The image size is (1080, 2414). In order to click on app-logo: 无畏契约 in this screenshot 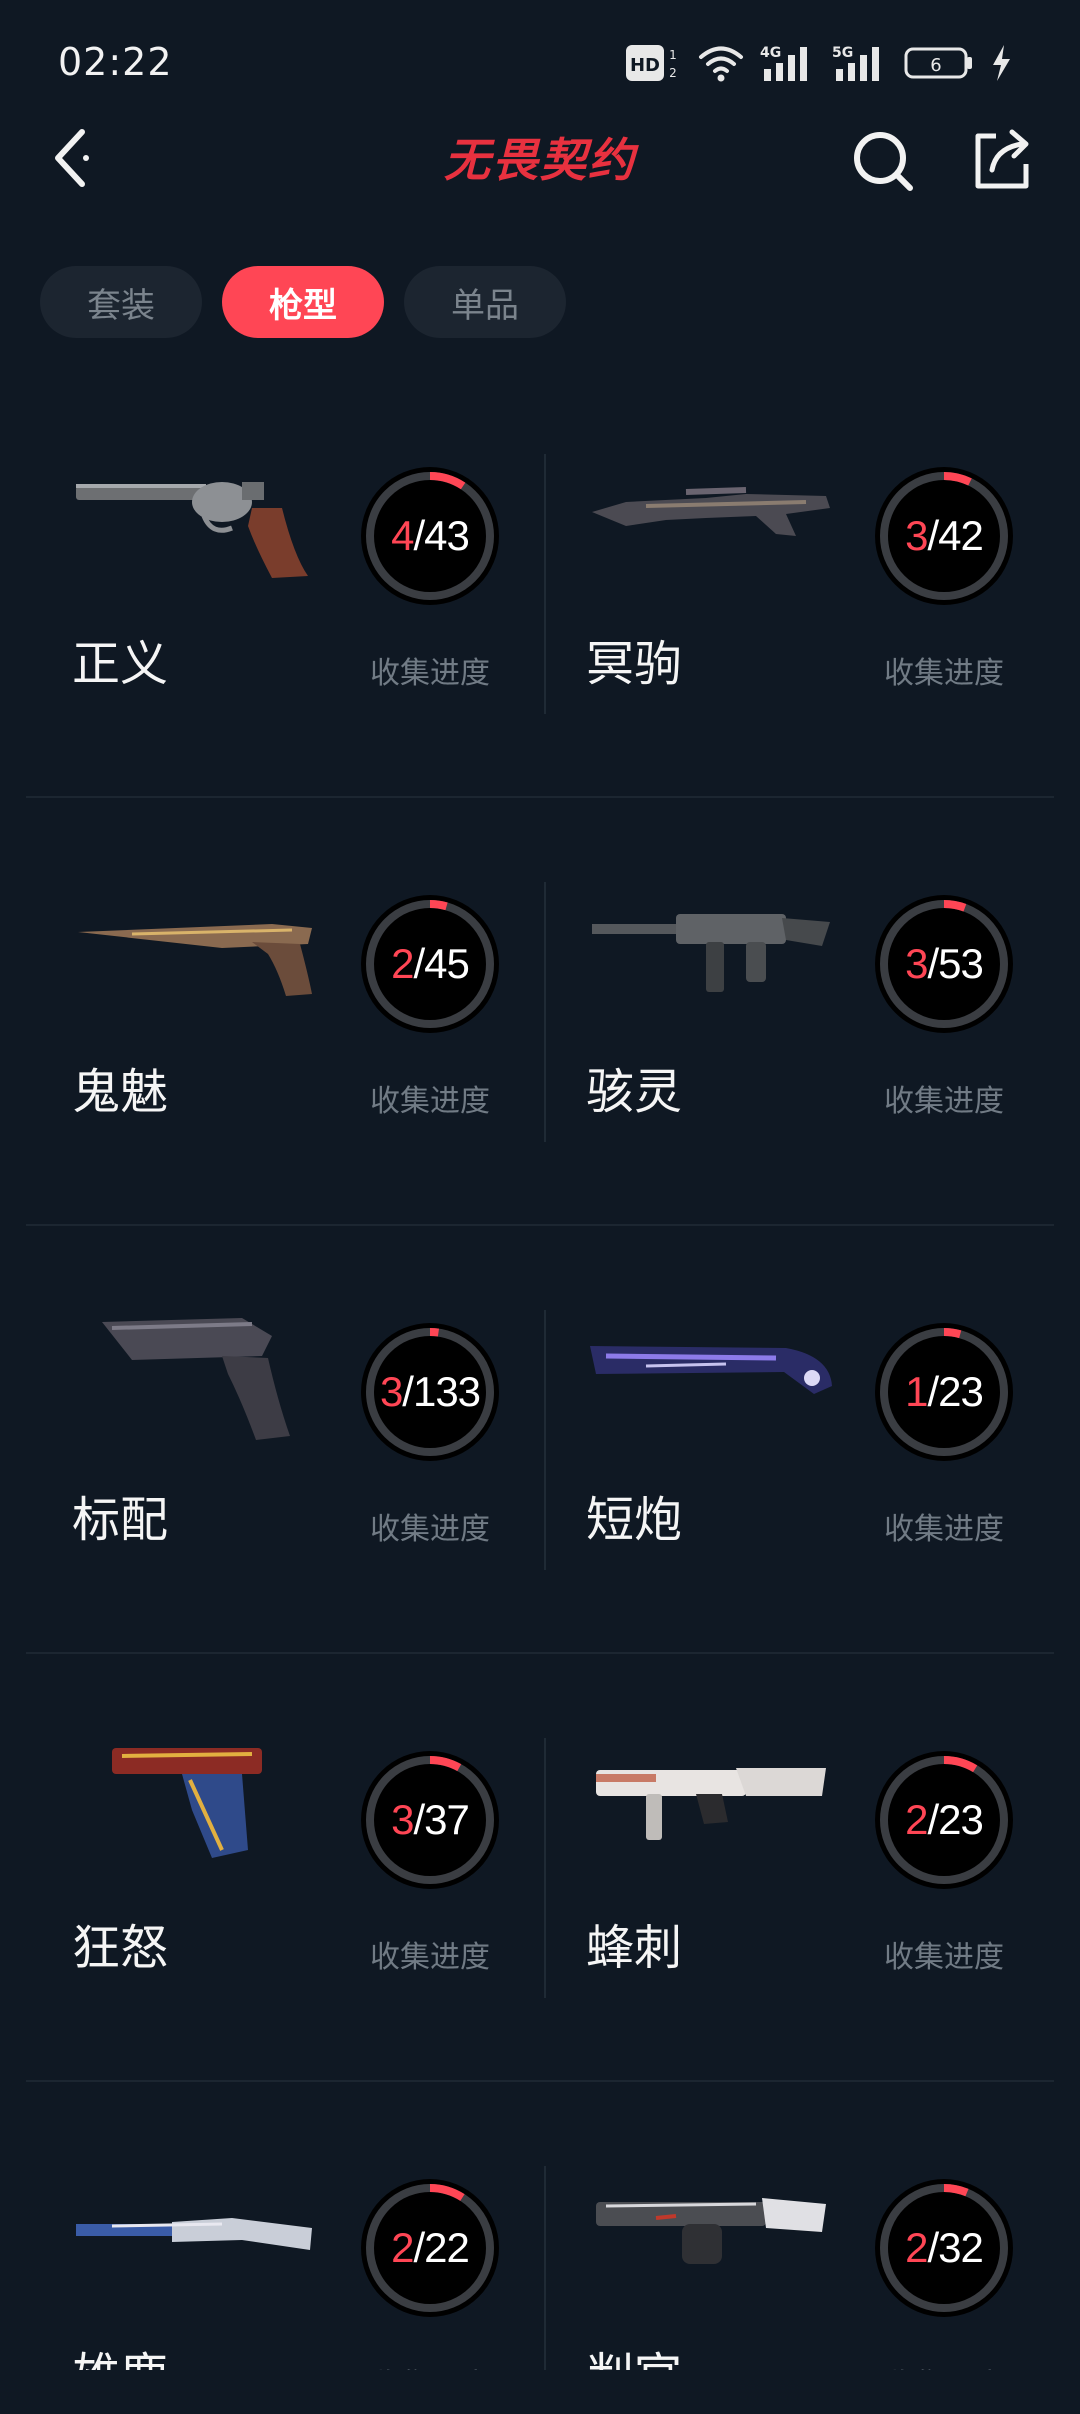, I will do `click(541, 160)`.